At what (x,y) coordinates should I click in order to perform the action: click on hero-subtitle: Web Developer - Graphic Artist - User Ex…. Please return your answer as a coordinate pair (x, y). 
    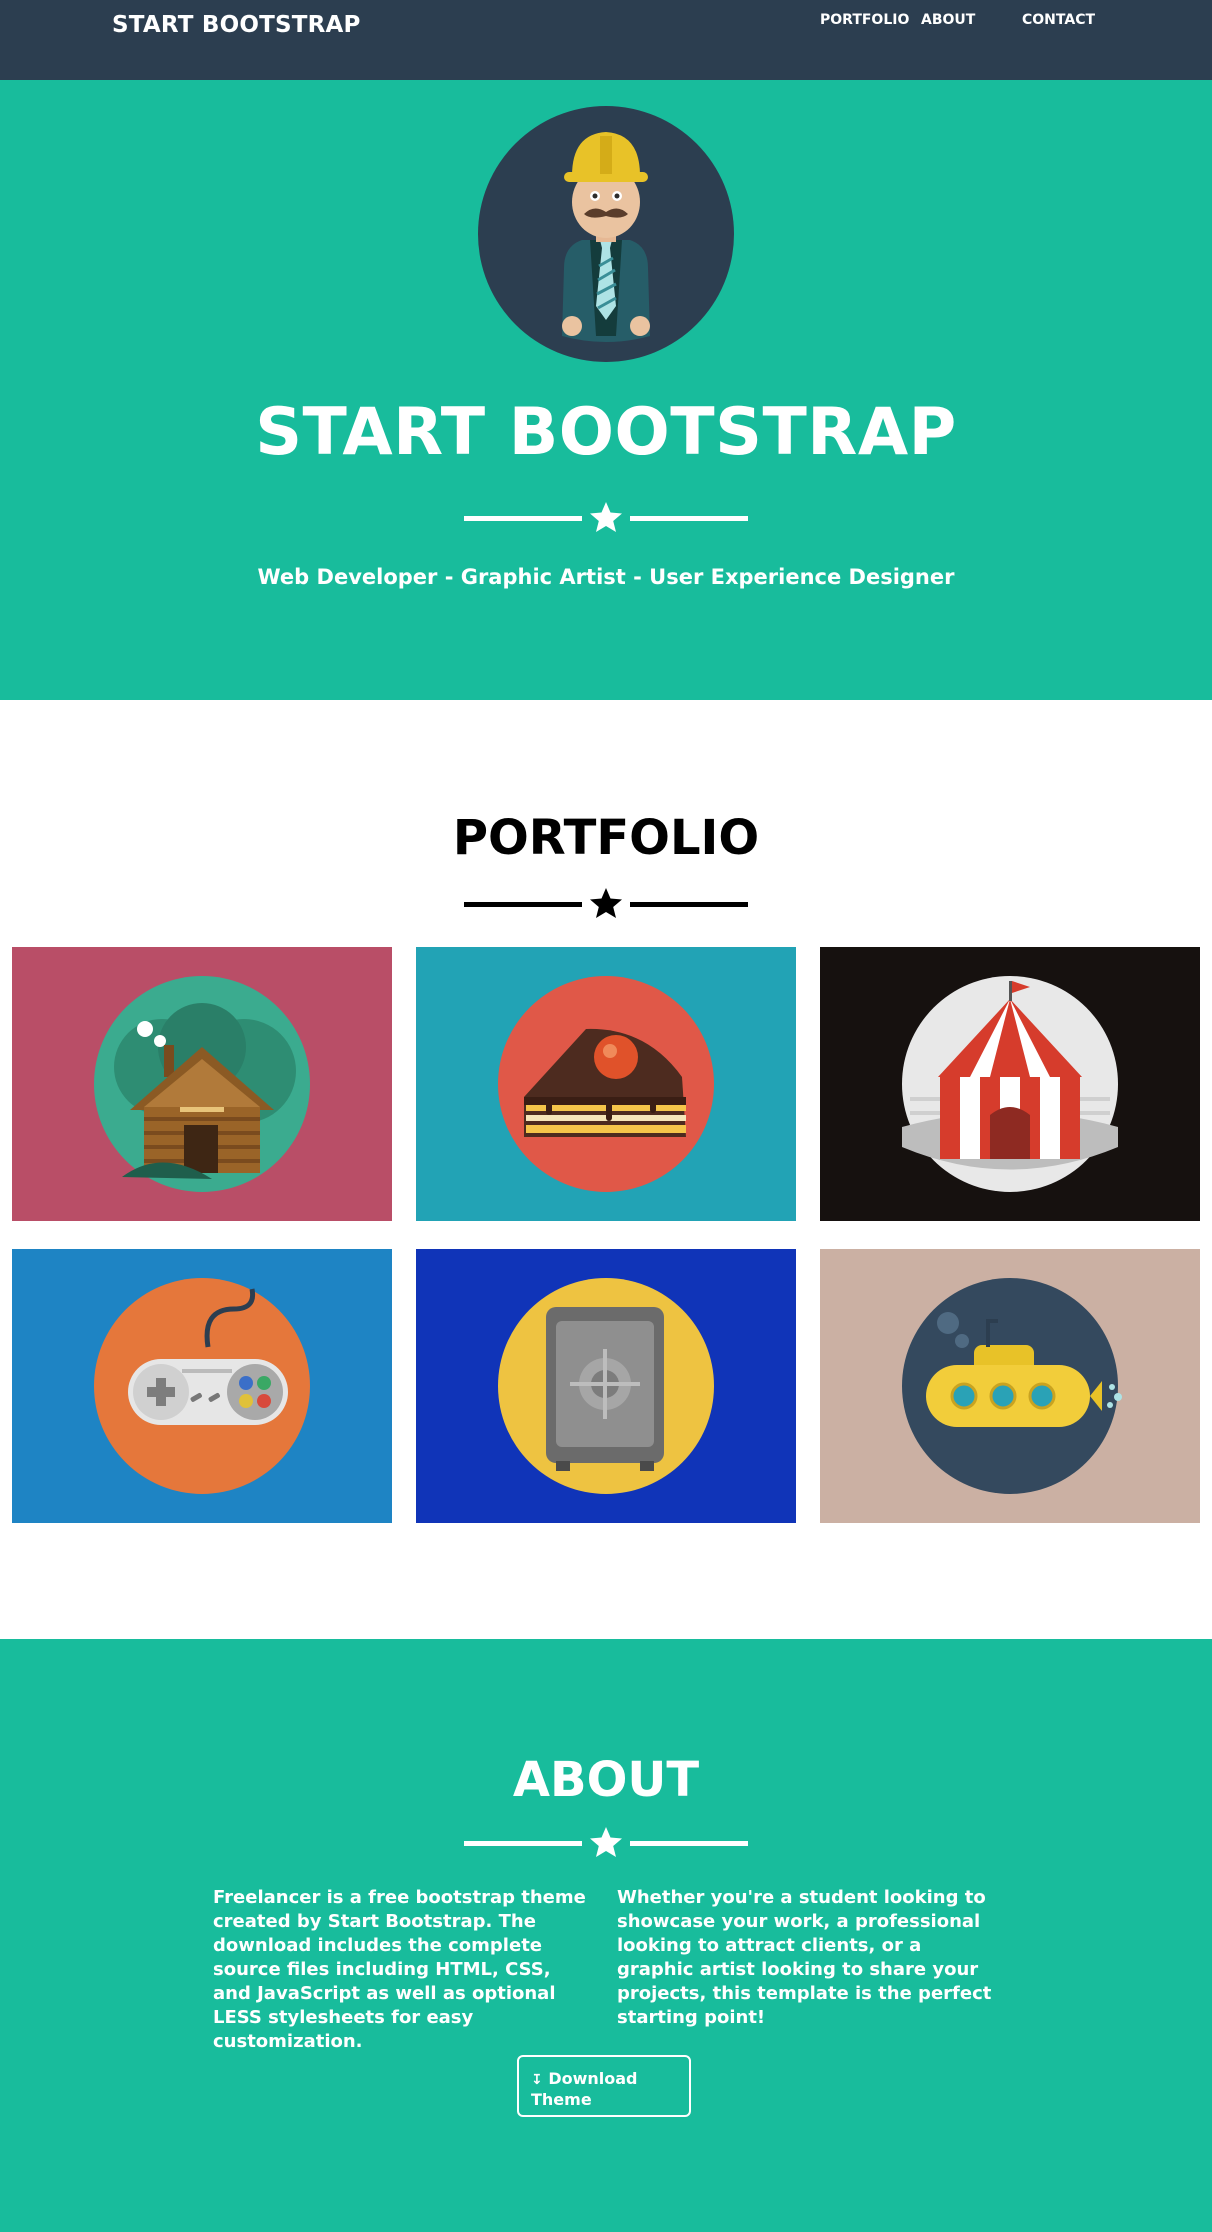
    Looking at the image, I should click on (606, 577).